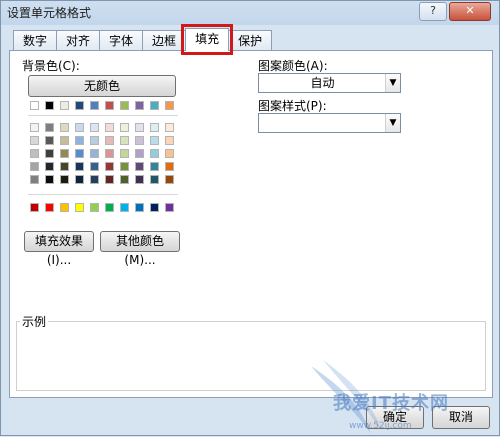 The image size is (500, 437). What do you see at coordinates (207, 39) in the screenshot?
I see `tab-fill: 填充` at bounding box center [207, 39].